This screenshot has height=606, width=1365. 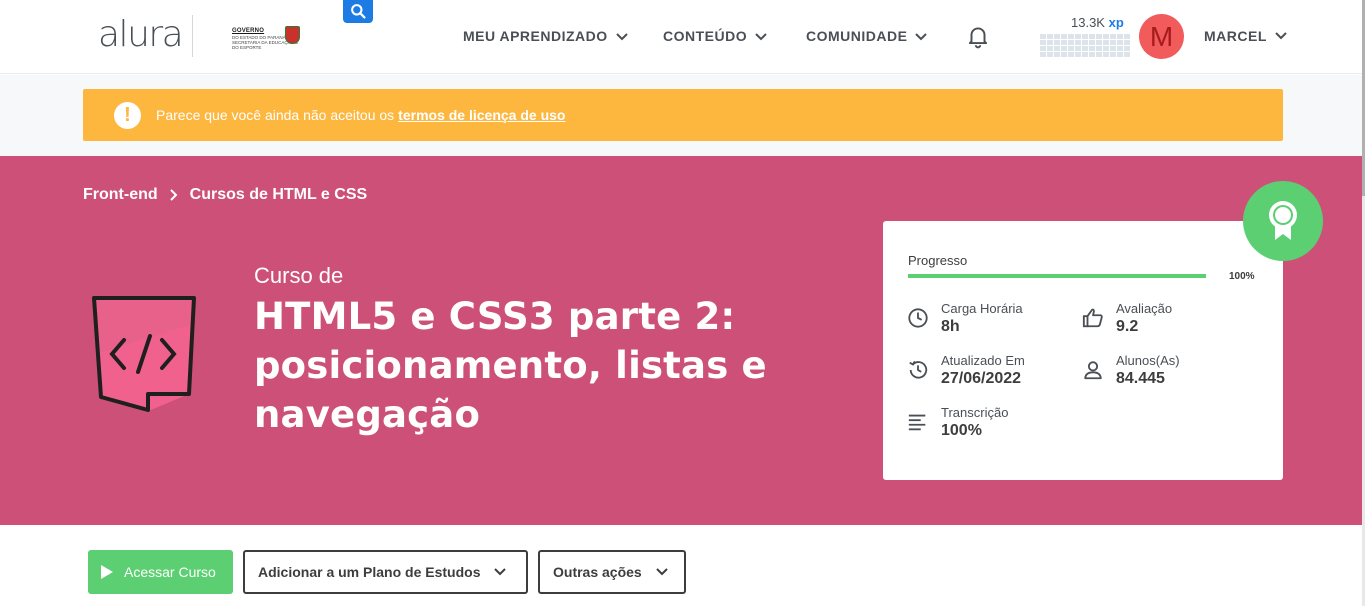 What do you see at coordinates (1085, 46) in the screenshot?
I see `xp-activity-grid` at bounding box center [1085, 46].